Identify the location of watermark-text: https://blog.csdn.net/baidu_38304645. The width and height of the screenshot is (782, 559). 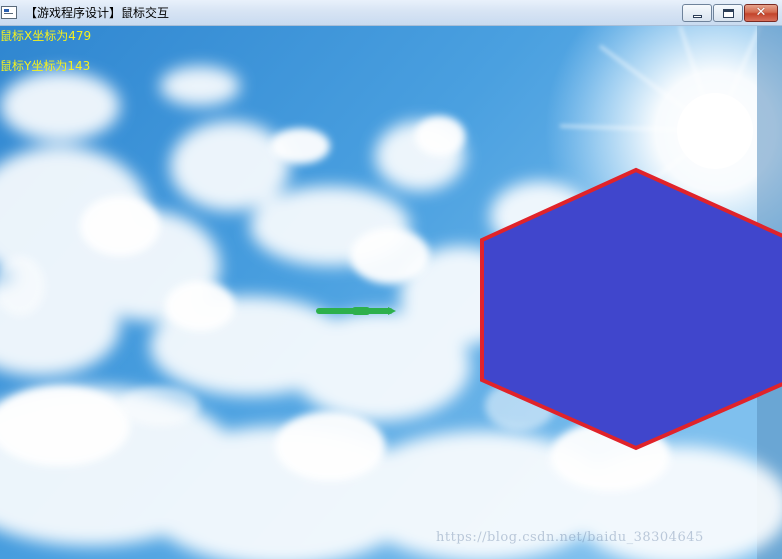
(570, 537).